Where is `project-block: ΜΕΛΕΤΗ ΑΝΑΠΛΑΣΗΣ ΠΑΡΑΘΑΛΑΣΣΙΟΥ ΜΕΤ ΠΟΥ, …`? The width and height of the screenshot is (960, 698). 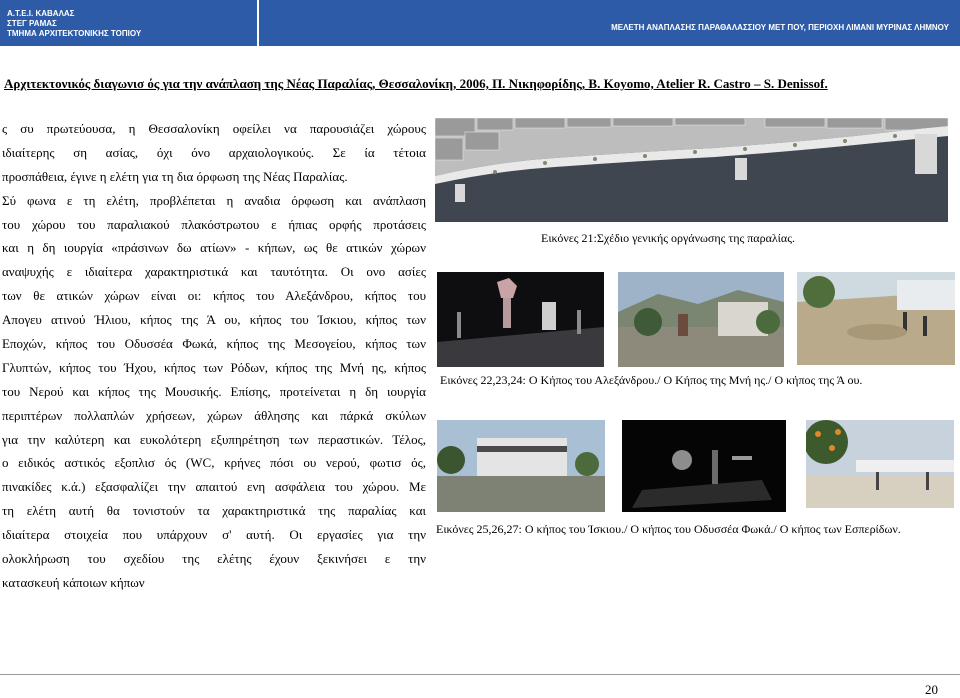 project-block: ΜΕΛΕΤΗ ΑΝΑΠΛΑΣΗΣ ΠΑΡΑΘΑΛΑΣΣΙΟΥ ΜΕΤ ΠΟΥ, … is located at coordinates (609, 23).